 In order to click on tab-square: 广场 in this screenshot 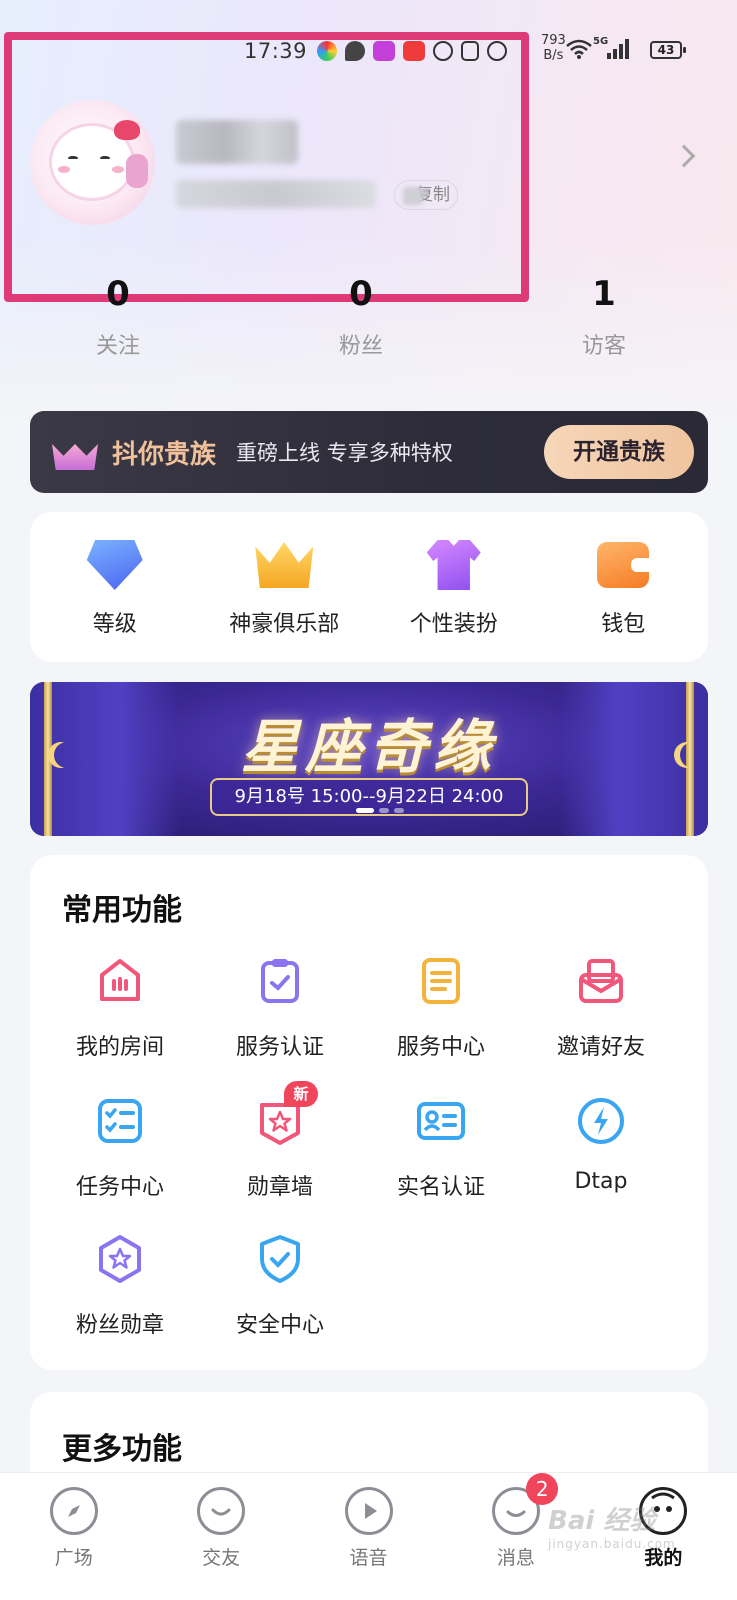, I will do `click(73, 1536)`.